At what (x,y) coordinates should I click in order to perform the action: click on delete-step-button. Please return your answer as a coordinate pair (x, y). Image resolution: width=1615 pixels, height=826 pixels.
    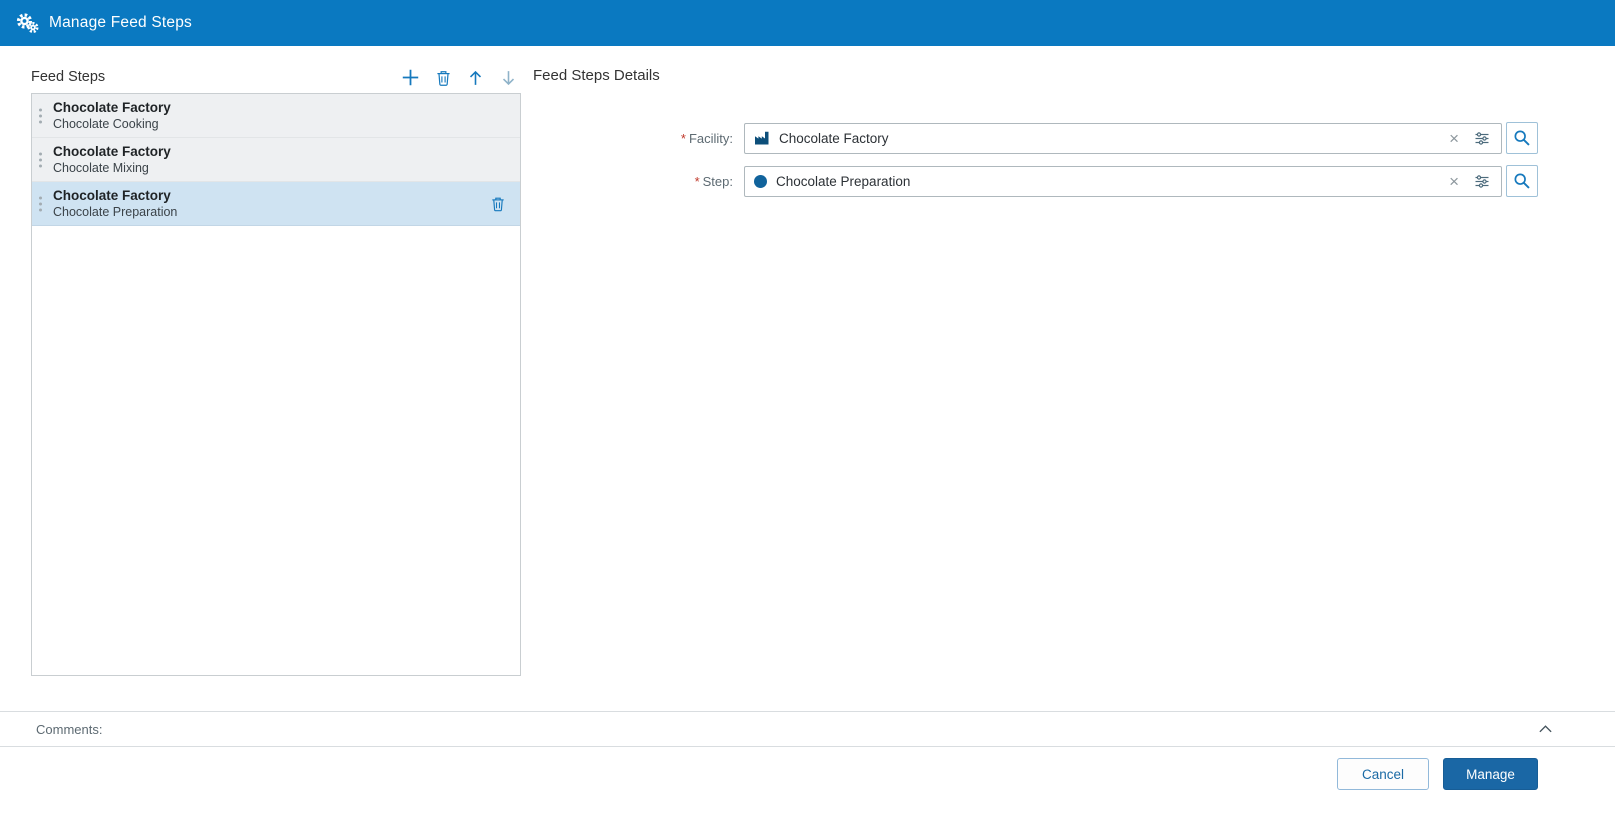
    Looking at the image, I should click on (443, 78).